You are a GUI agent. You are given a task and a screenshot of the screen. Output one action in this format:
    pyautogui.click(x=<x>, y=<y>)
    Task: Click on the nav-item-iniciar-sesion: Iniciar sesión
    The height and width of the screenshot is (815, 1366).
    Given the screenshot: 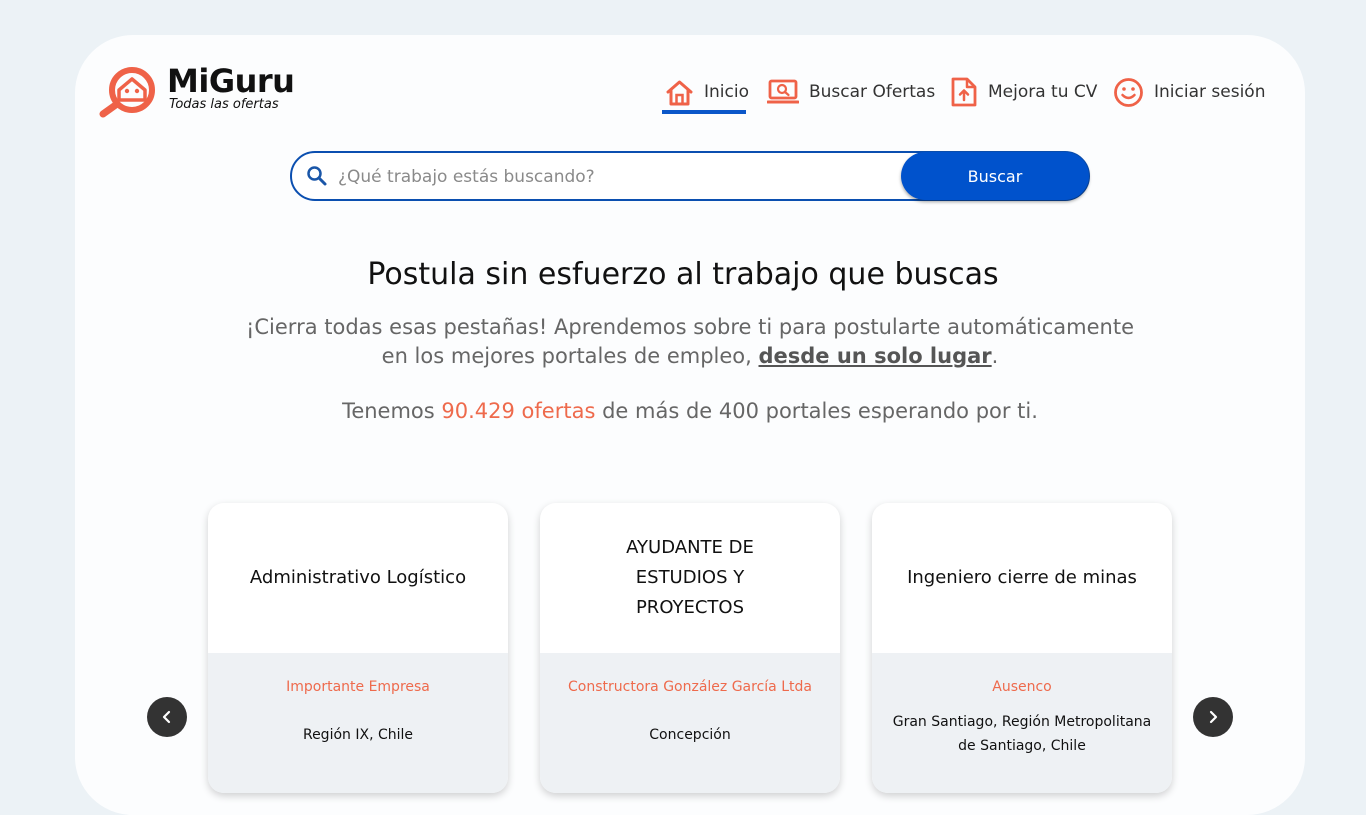 What is the action you would take?
    pyautogui.click(x=1189, y=92)
    